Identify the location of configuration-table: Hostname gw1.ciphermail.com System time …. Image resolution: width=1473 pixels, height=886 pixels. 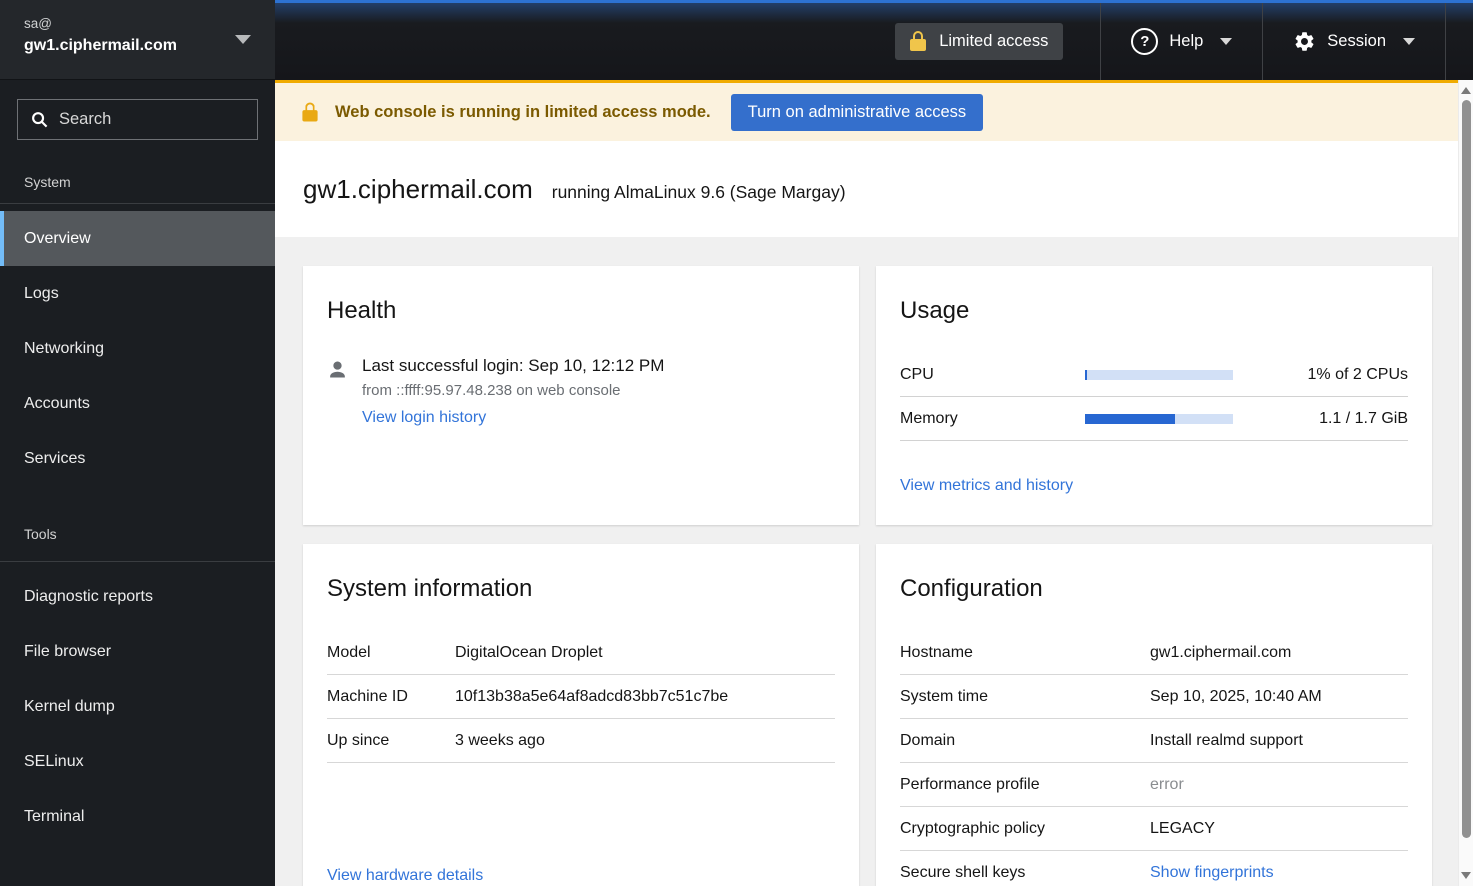
(1154, 758).